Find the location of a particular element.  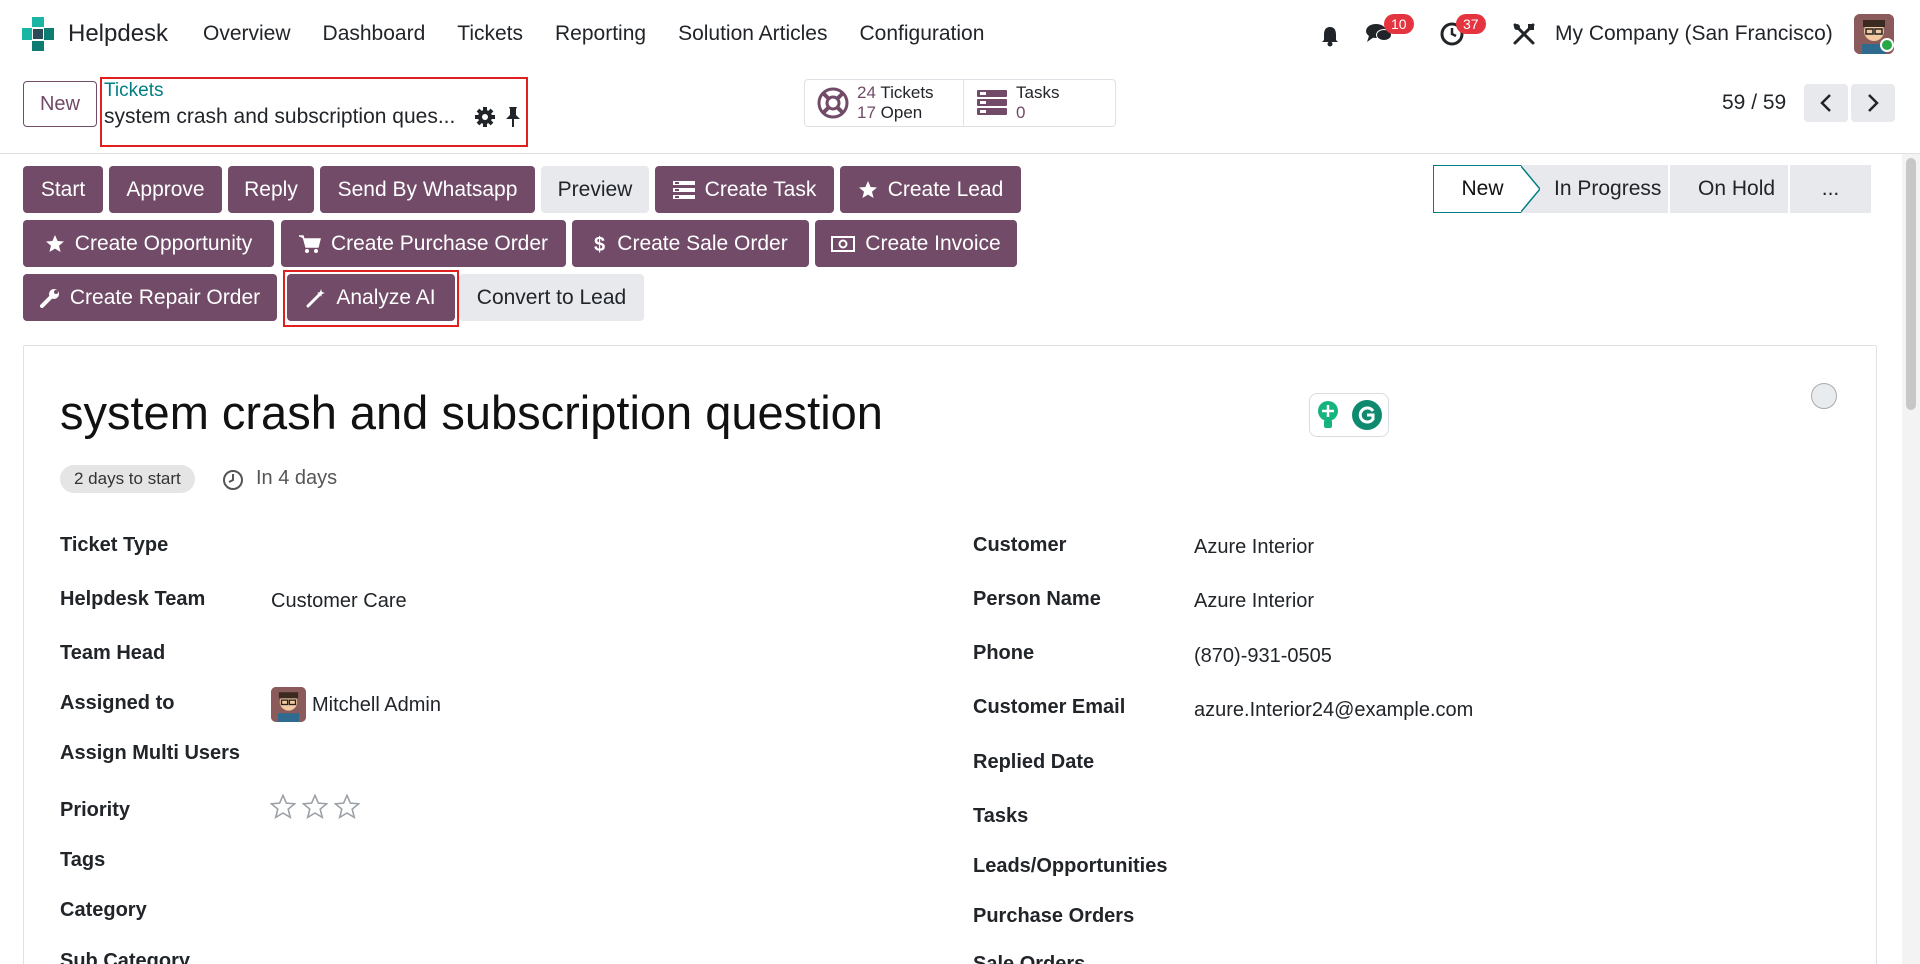

stage-new: New is located at coordinates (1477, 189).